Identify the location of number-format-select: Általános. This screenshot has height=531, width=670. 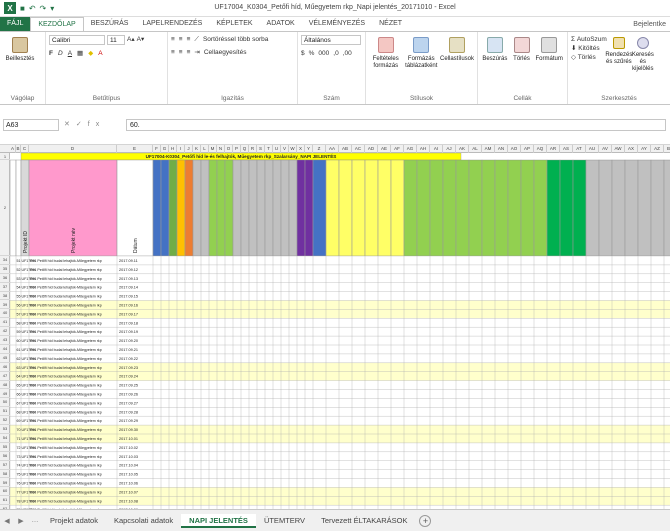
(331, 40).